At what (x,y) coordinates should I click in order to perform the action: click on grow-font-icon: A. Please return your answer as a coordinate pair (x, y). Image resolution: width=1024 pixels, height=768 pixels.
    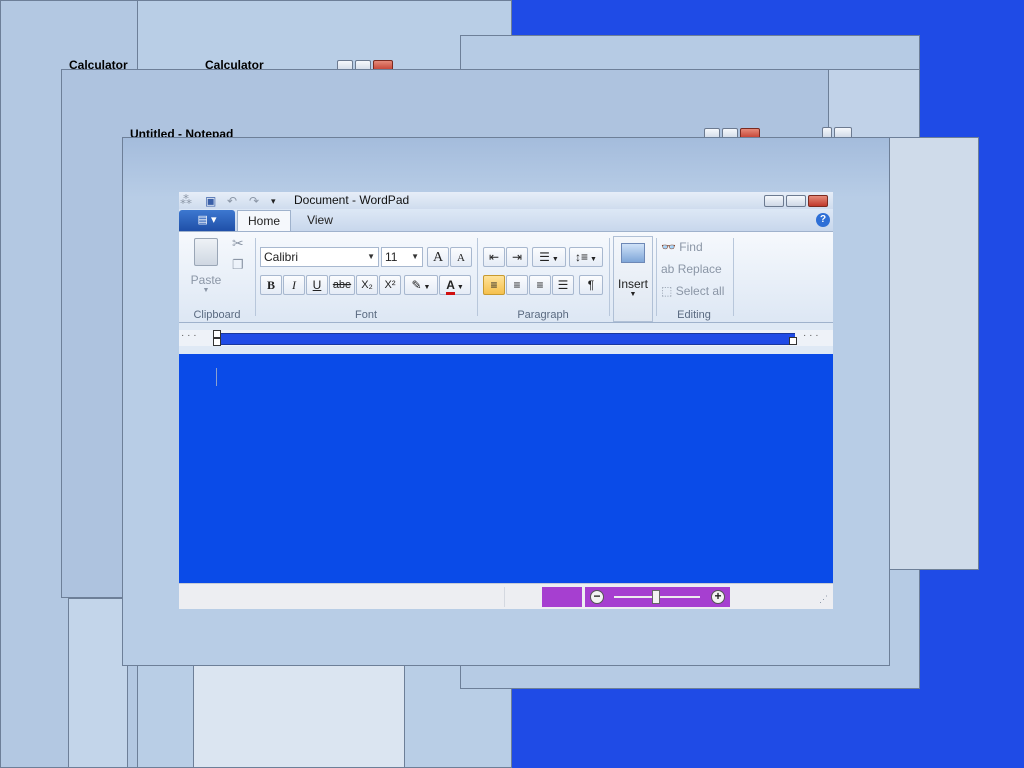
    Looking at the image, I should click on (438, 257).